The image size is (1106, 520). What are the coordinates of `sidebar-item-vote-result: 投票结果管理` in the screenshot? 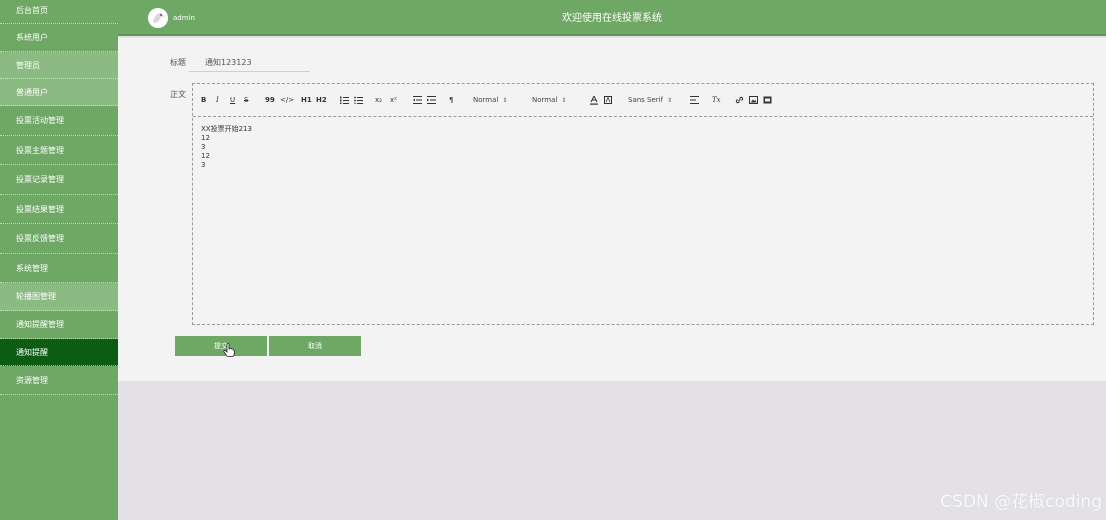 It's located at (59, 209).